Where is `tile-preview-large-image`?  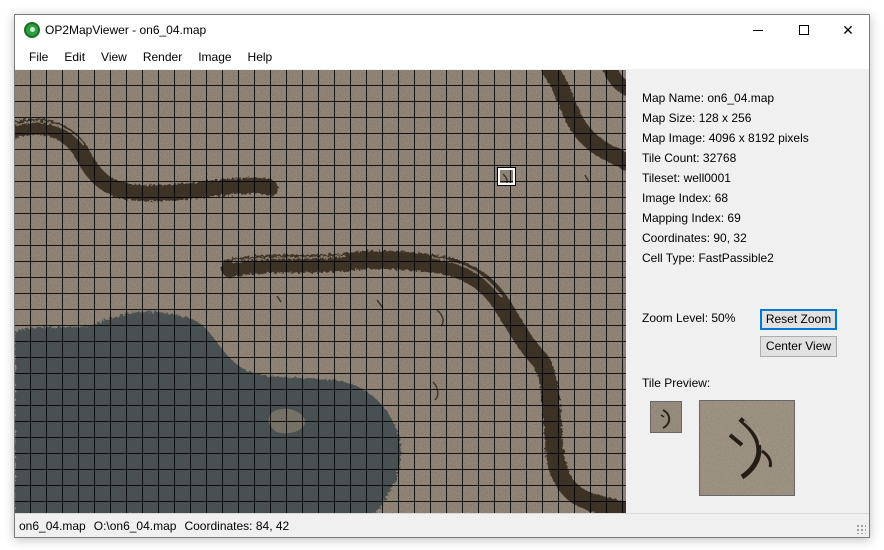
tile-preview-large-image is located at coordinates (747, 448).